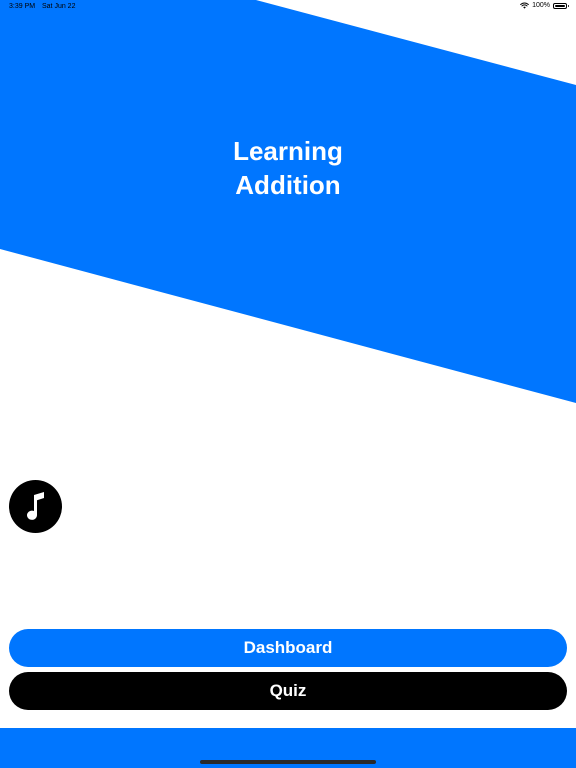 This screenshot has width=576, height=768. I want to click on status-indicators: 100%, so click(544, 5).